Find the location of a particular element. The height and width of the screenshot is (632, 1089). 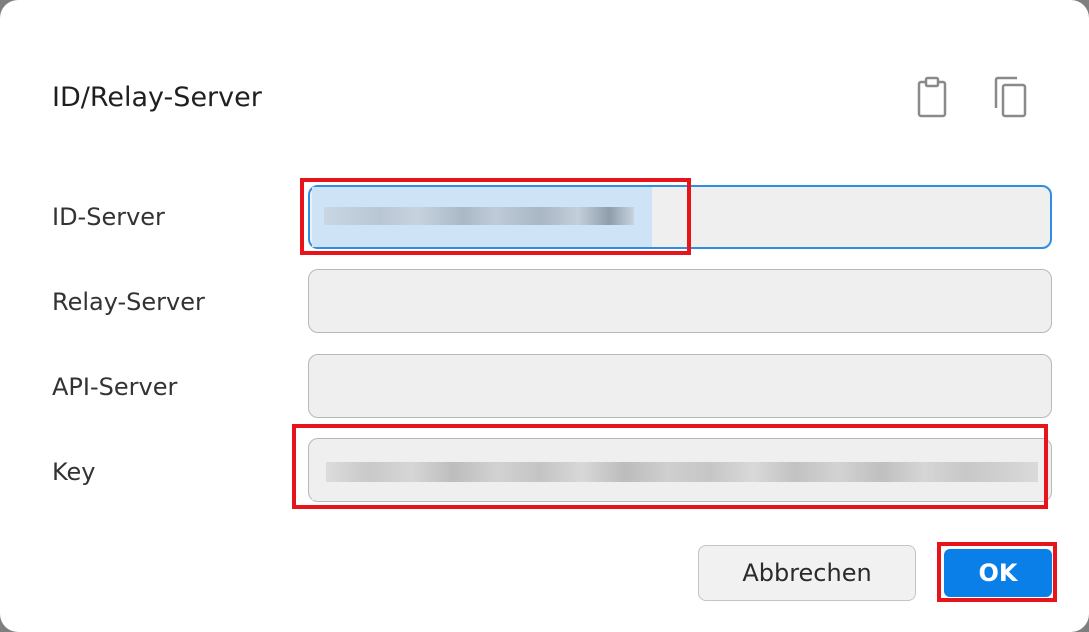

key-redacted-text is located at coordinates (680, 471).